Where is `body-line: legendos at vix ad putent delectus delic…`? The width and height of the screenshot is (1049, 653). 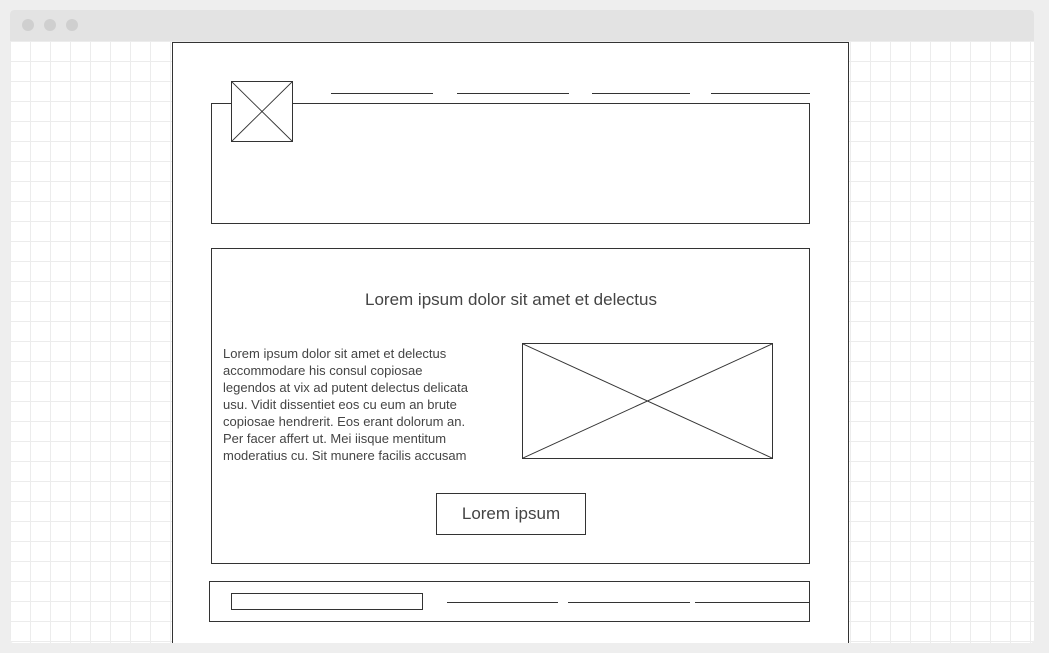 body-line: legendos at vix ad putent delectus delic… is located at coordinates (346, 387).